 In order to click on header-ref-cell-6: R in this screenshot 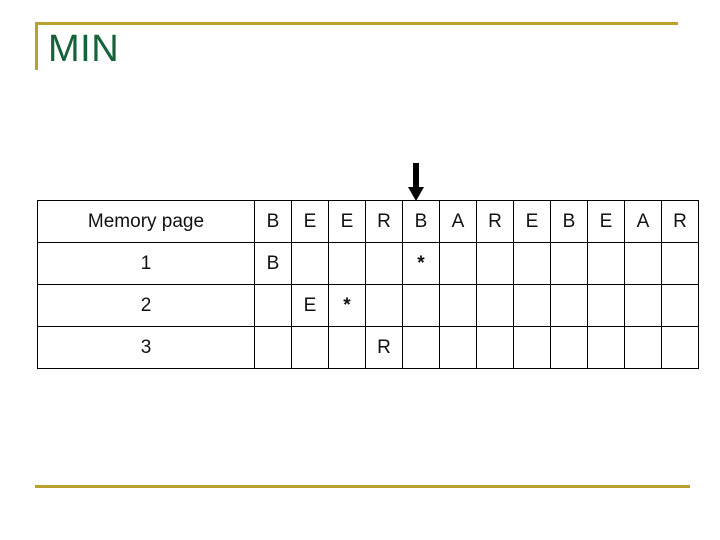, I will do `click(495, 221)`.